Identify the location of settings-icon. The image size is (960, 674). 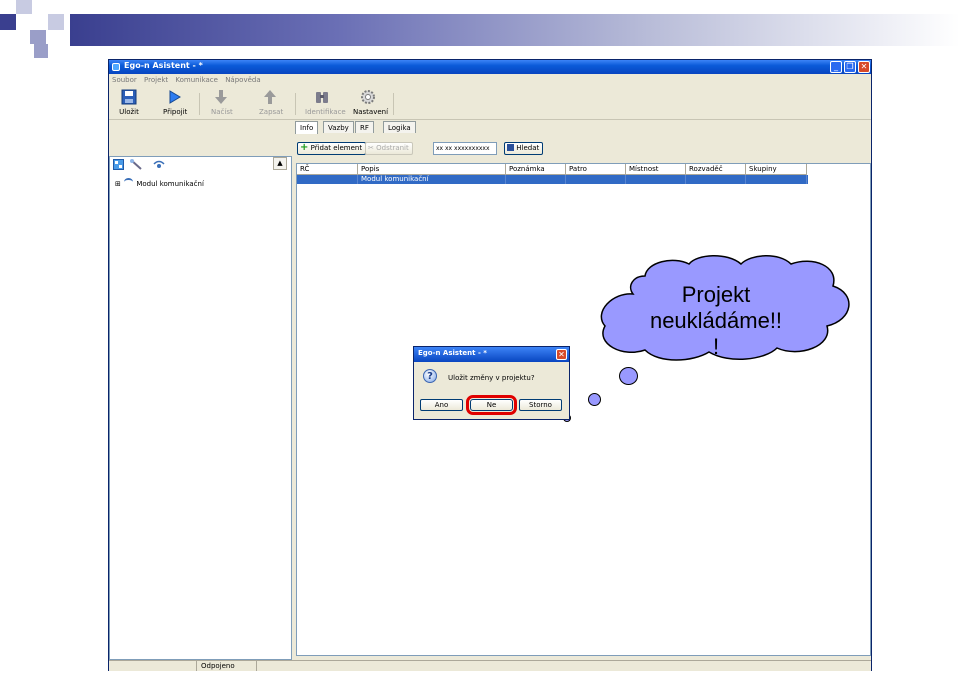
(368, 97).